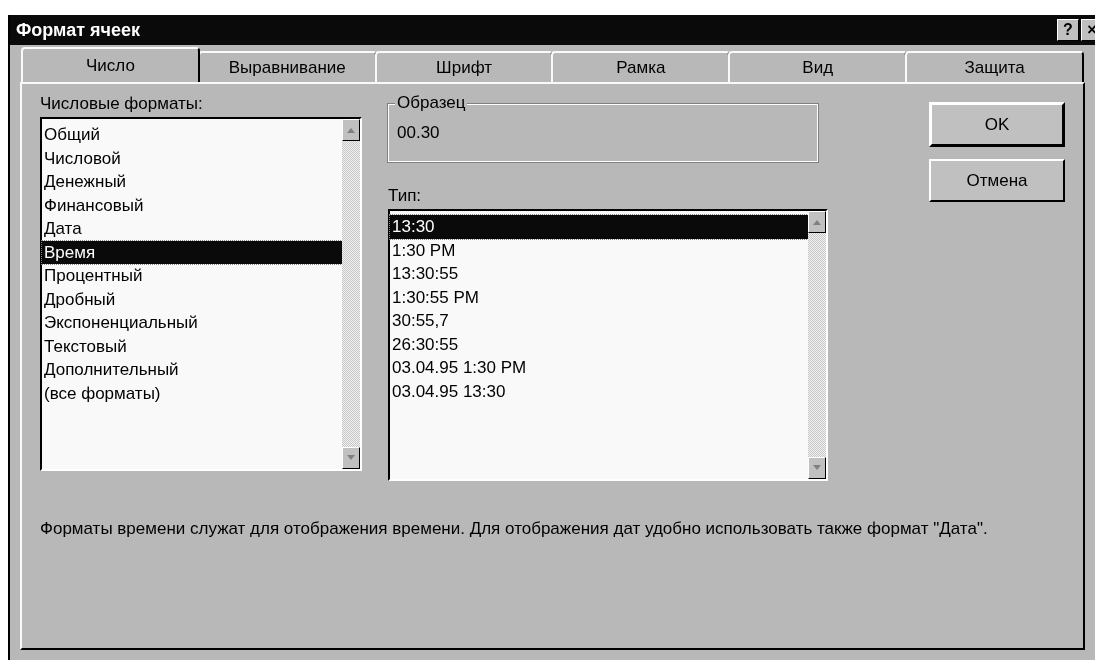  Describe the element at coordinates (997, 124) in the screenshot. I see `ok-button: OK` at that location.